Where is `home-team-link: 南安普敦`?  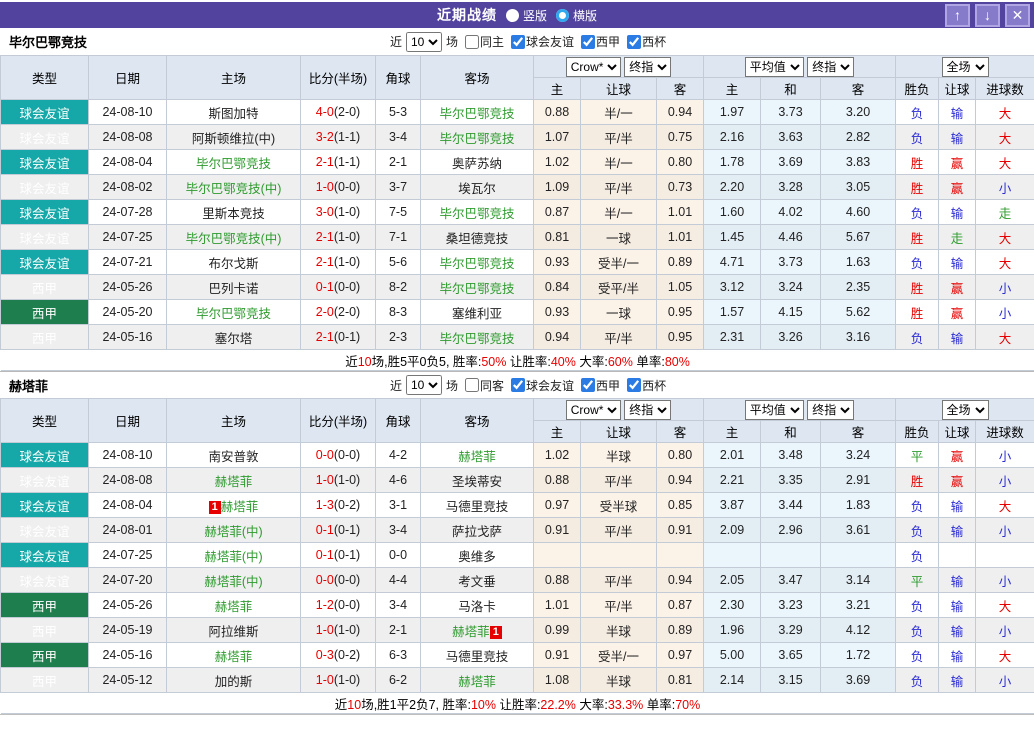 home-team-link: 南安普敦 is located at coordinates (233, 457).